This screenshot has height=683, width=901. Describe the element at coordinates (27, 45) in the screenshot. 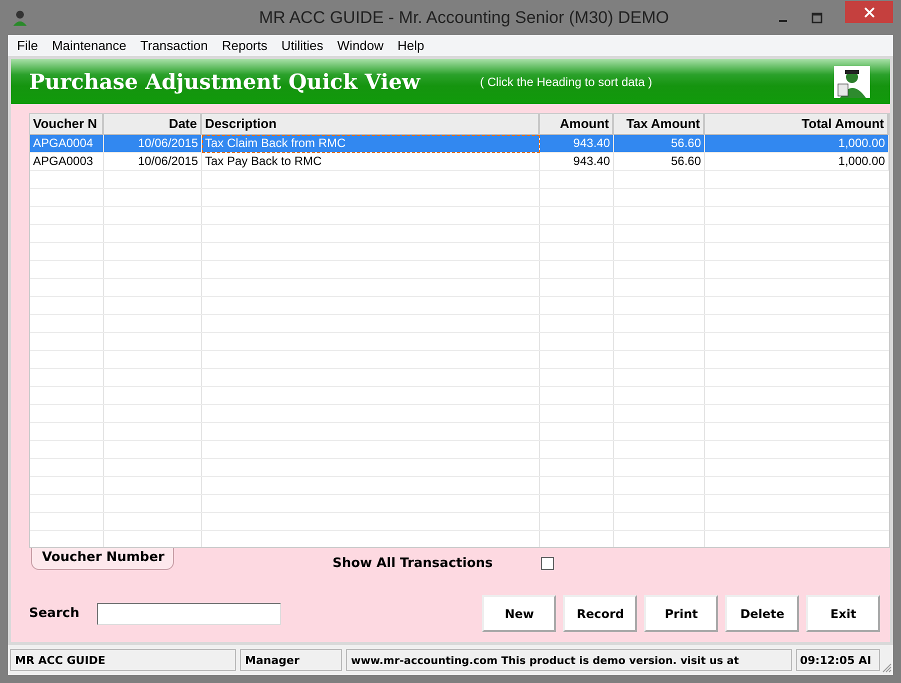

I see `menu-item: File` at that location.